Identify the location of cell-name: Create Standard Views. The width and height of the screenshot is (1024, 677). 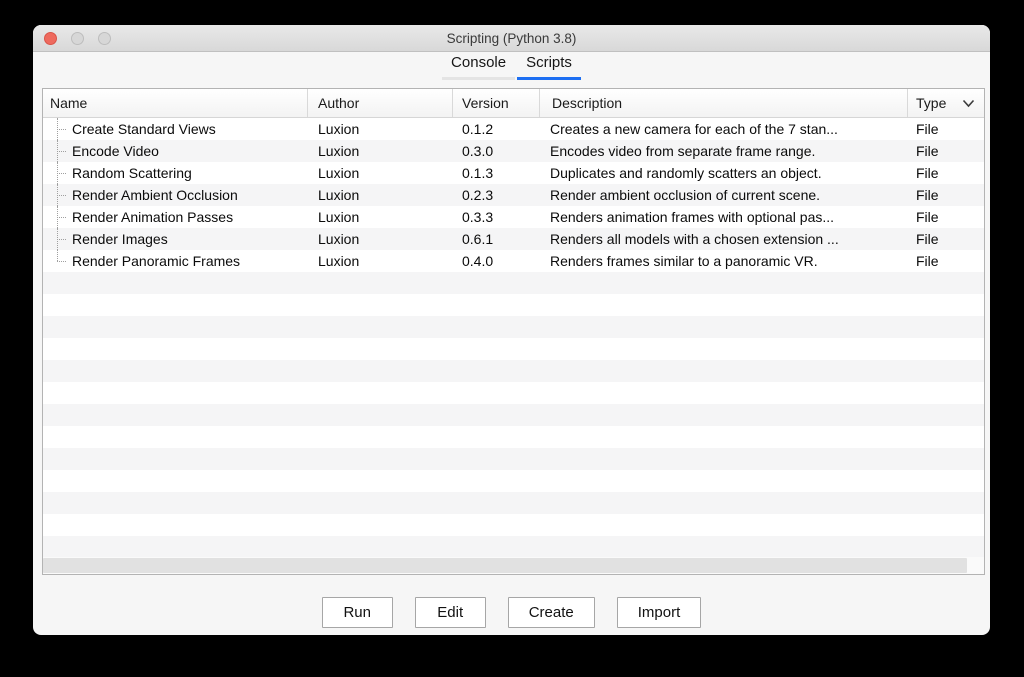
(175, 129).